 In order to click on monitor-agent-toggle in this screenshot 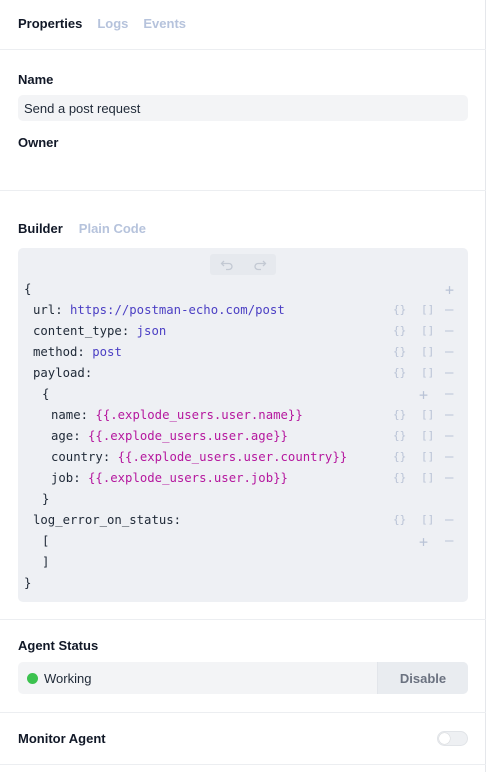, I will do `click(452, 738)`.